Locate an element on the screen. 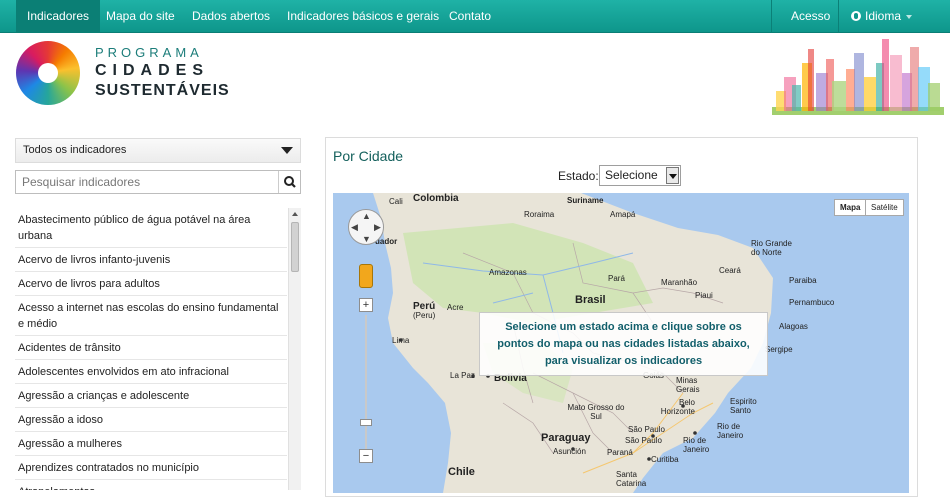 This screenshot has height=497, width=950. indicator-item: Atropelamentos is located at coordinates (151, 485).